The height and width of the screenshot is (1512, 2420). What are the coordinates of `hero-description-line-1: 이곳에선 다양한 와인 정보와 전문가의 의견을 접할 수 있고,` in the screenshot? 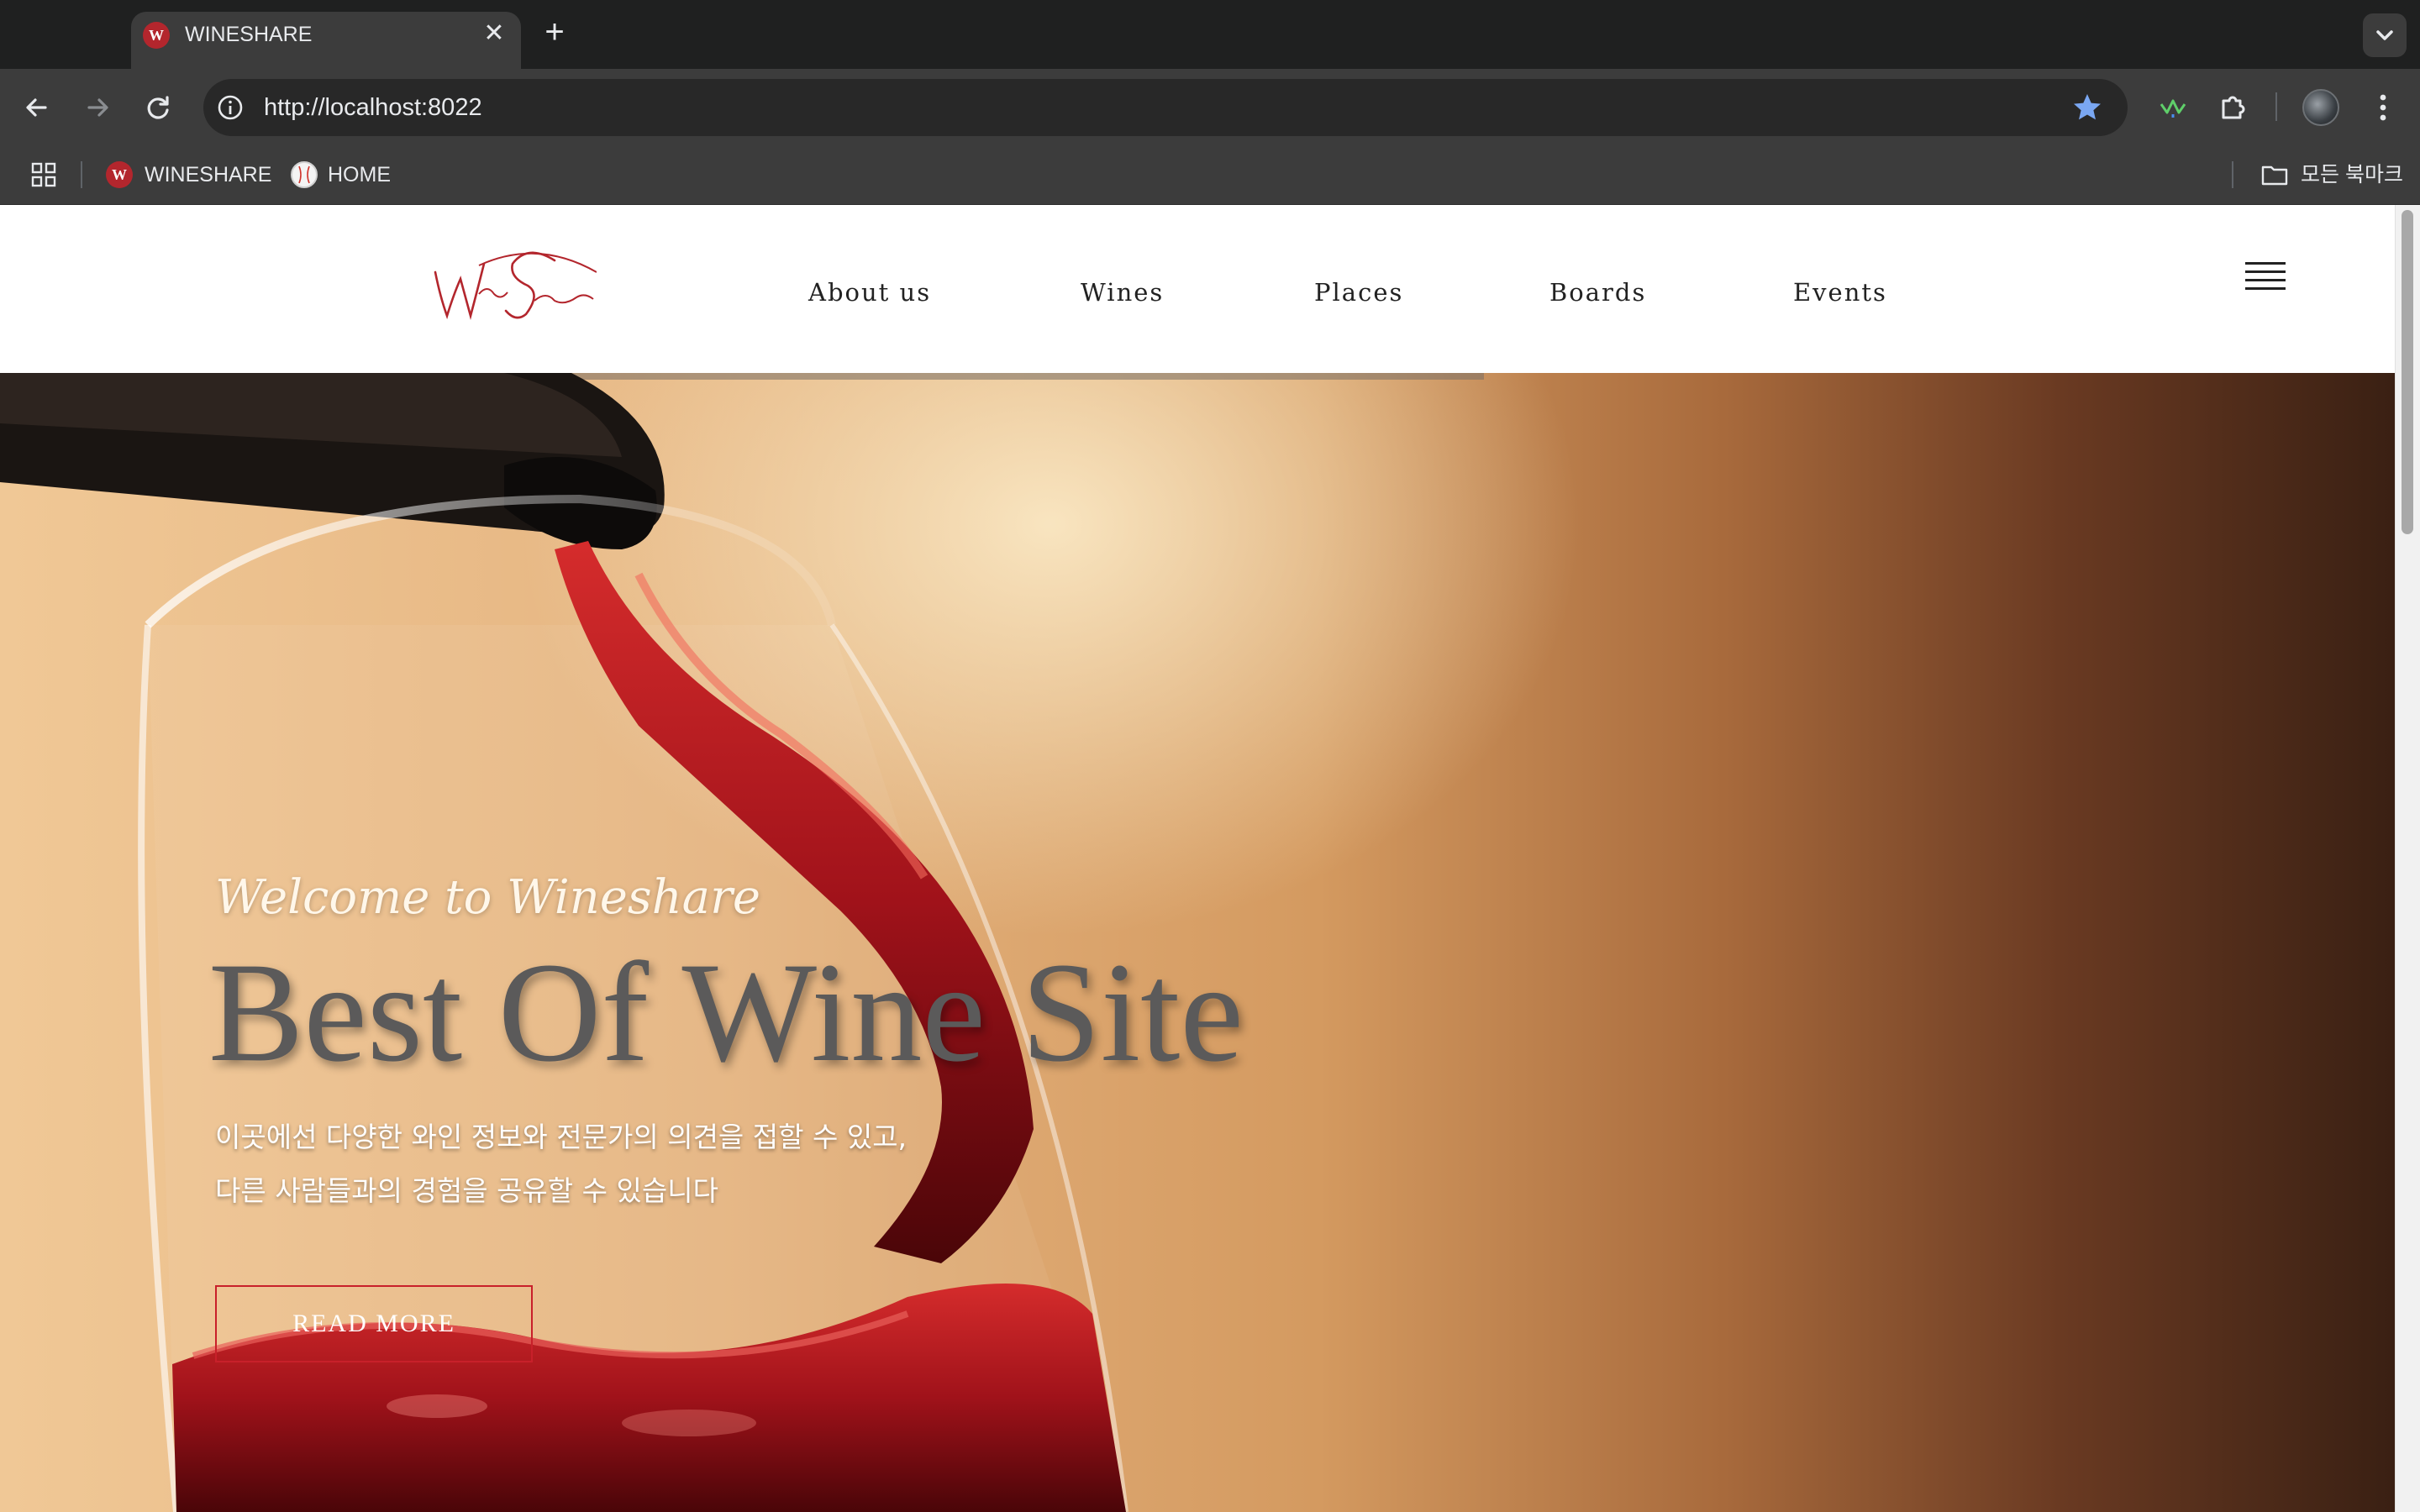 It's located at (561, 1137).